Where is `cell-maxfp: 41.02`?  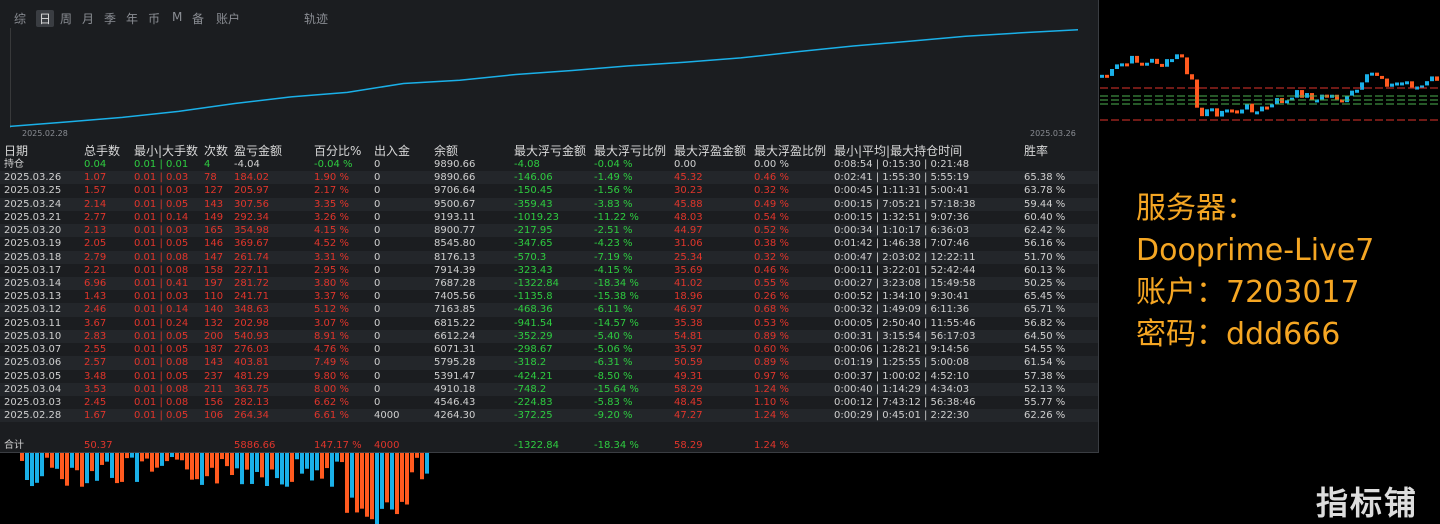 cell-maxfp: 41.02 is located at coordinates (688, 283).